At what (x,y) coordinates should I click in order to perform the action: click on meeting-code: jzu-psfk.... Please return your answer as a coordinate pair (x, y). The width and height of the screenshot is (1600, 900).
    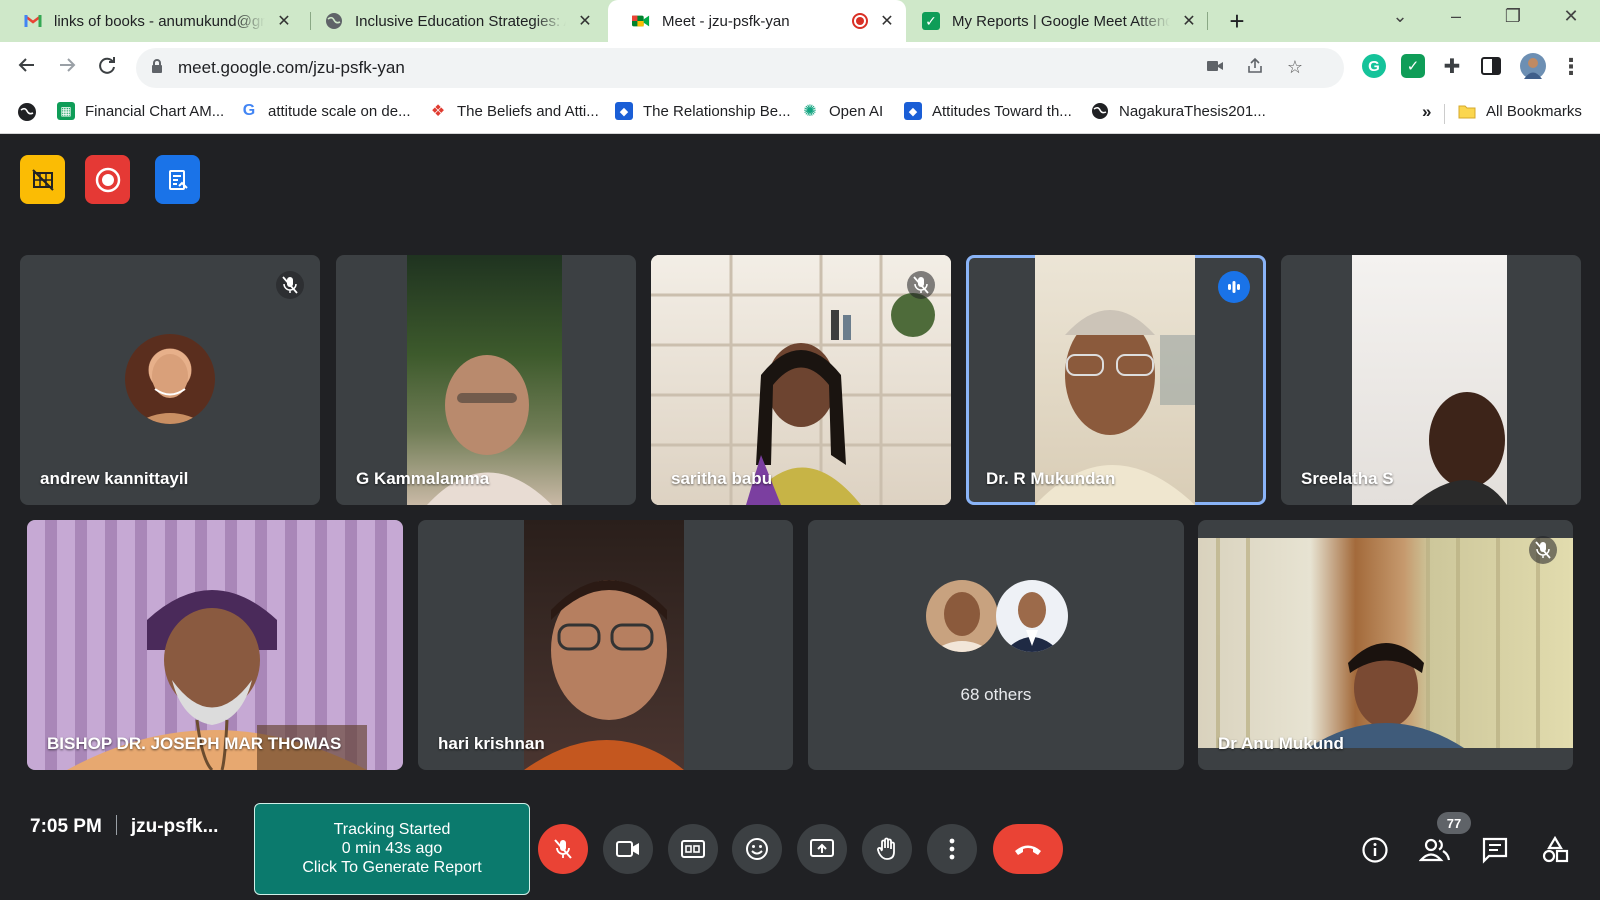
    Looking at the image, I should click on (174, 826).